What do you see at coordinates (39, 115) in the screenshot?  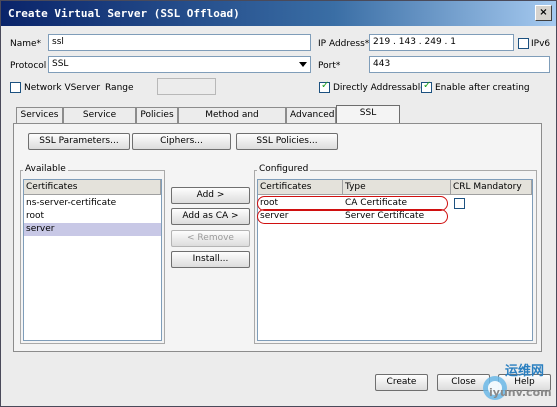 I see `tab-services: Services` at bounding box center [39, 115].